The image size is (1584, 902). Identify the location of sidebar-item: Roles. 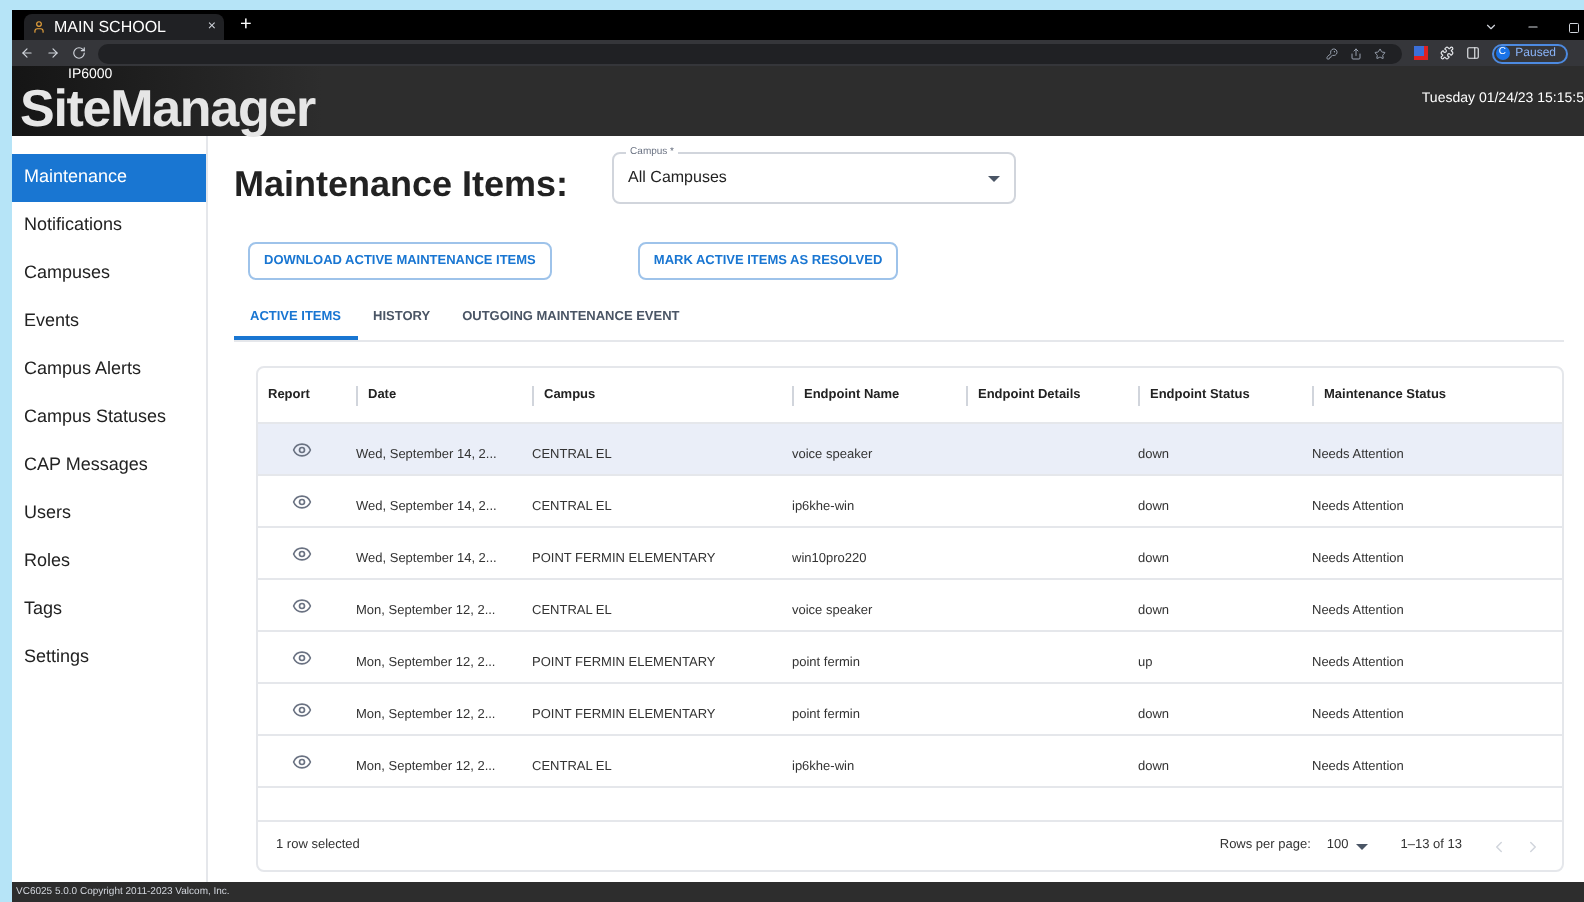
(109, 562).